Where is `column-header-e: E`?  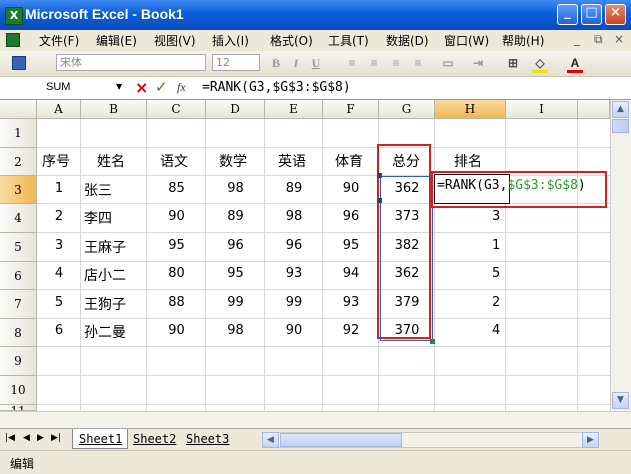
column-header-e: E is located at coordinates (294, 109).